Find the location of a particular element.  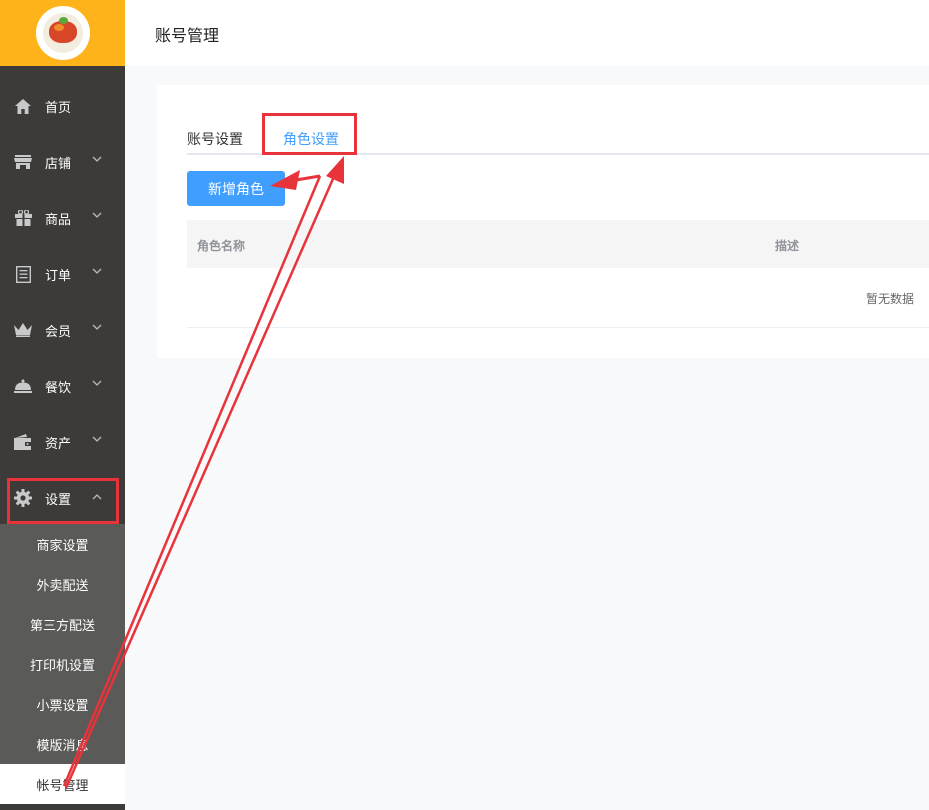

roles-table: 角色名称 描述 暂无数据 is located at coordinates (558, 274).